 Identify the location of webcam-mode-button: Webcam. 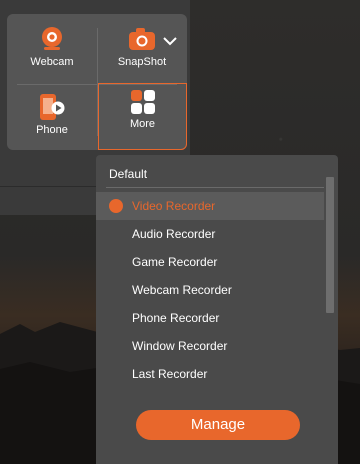
(52, 48).